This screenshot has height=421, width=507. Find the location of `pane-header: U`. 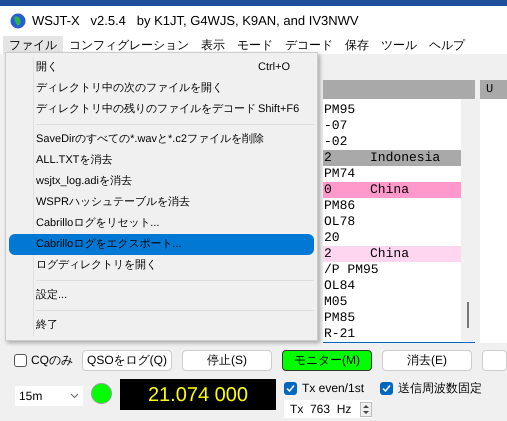

pane-header: U is located at coordinates (490, 89).